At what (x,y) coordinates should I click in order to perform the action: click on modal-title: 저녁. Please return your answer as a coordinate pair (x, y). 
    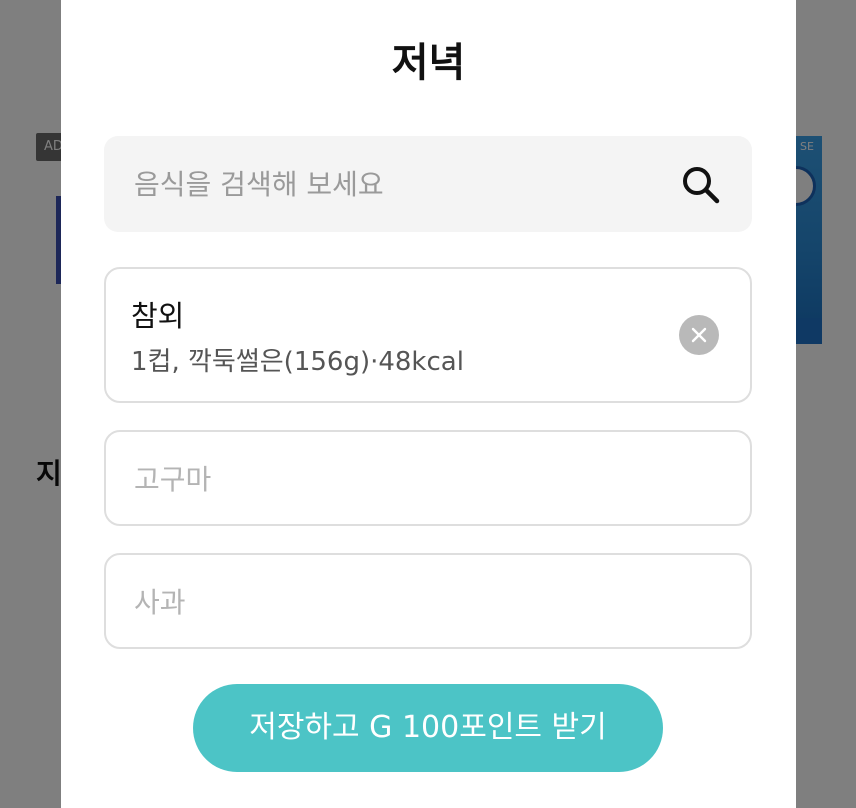
    Looking at the image, I should click on (428, 63).